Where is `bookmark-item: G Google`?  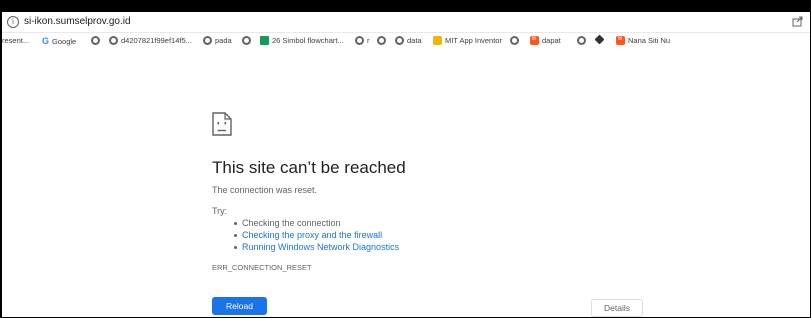
bookmark-item: G Google is located at coordinates (59, 41).